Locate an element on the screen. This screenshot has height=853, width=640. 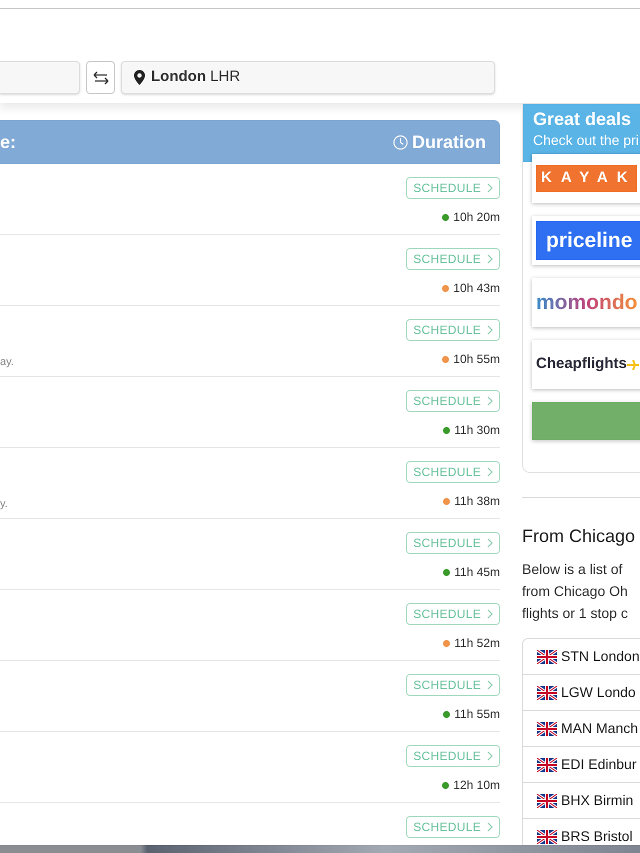
duration-text: 10h 20m is located at coordinates (476, 217).